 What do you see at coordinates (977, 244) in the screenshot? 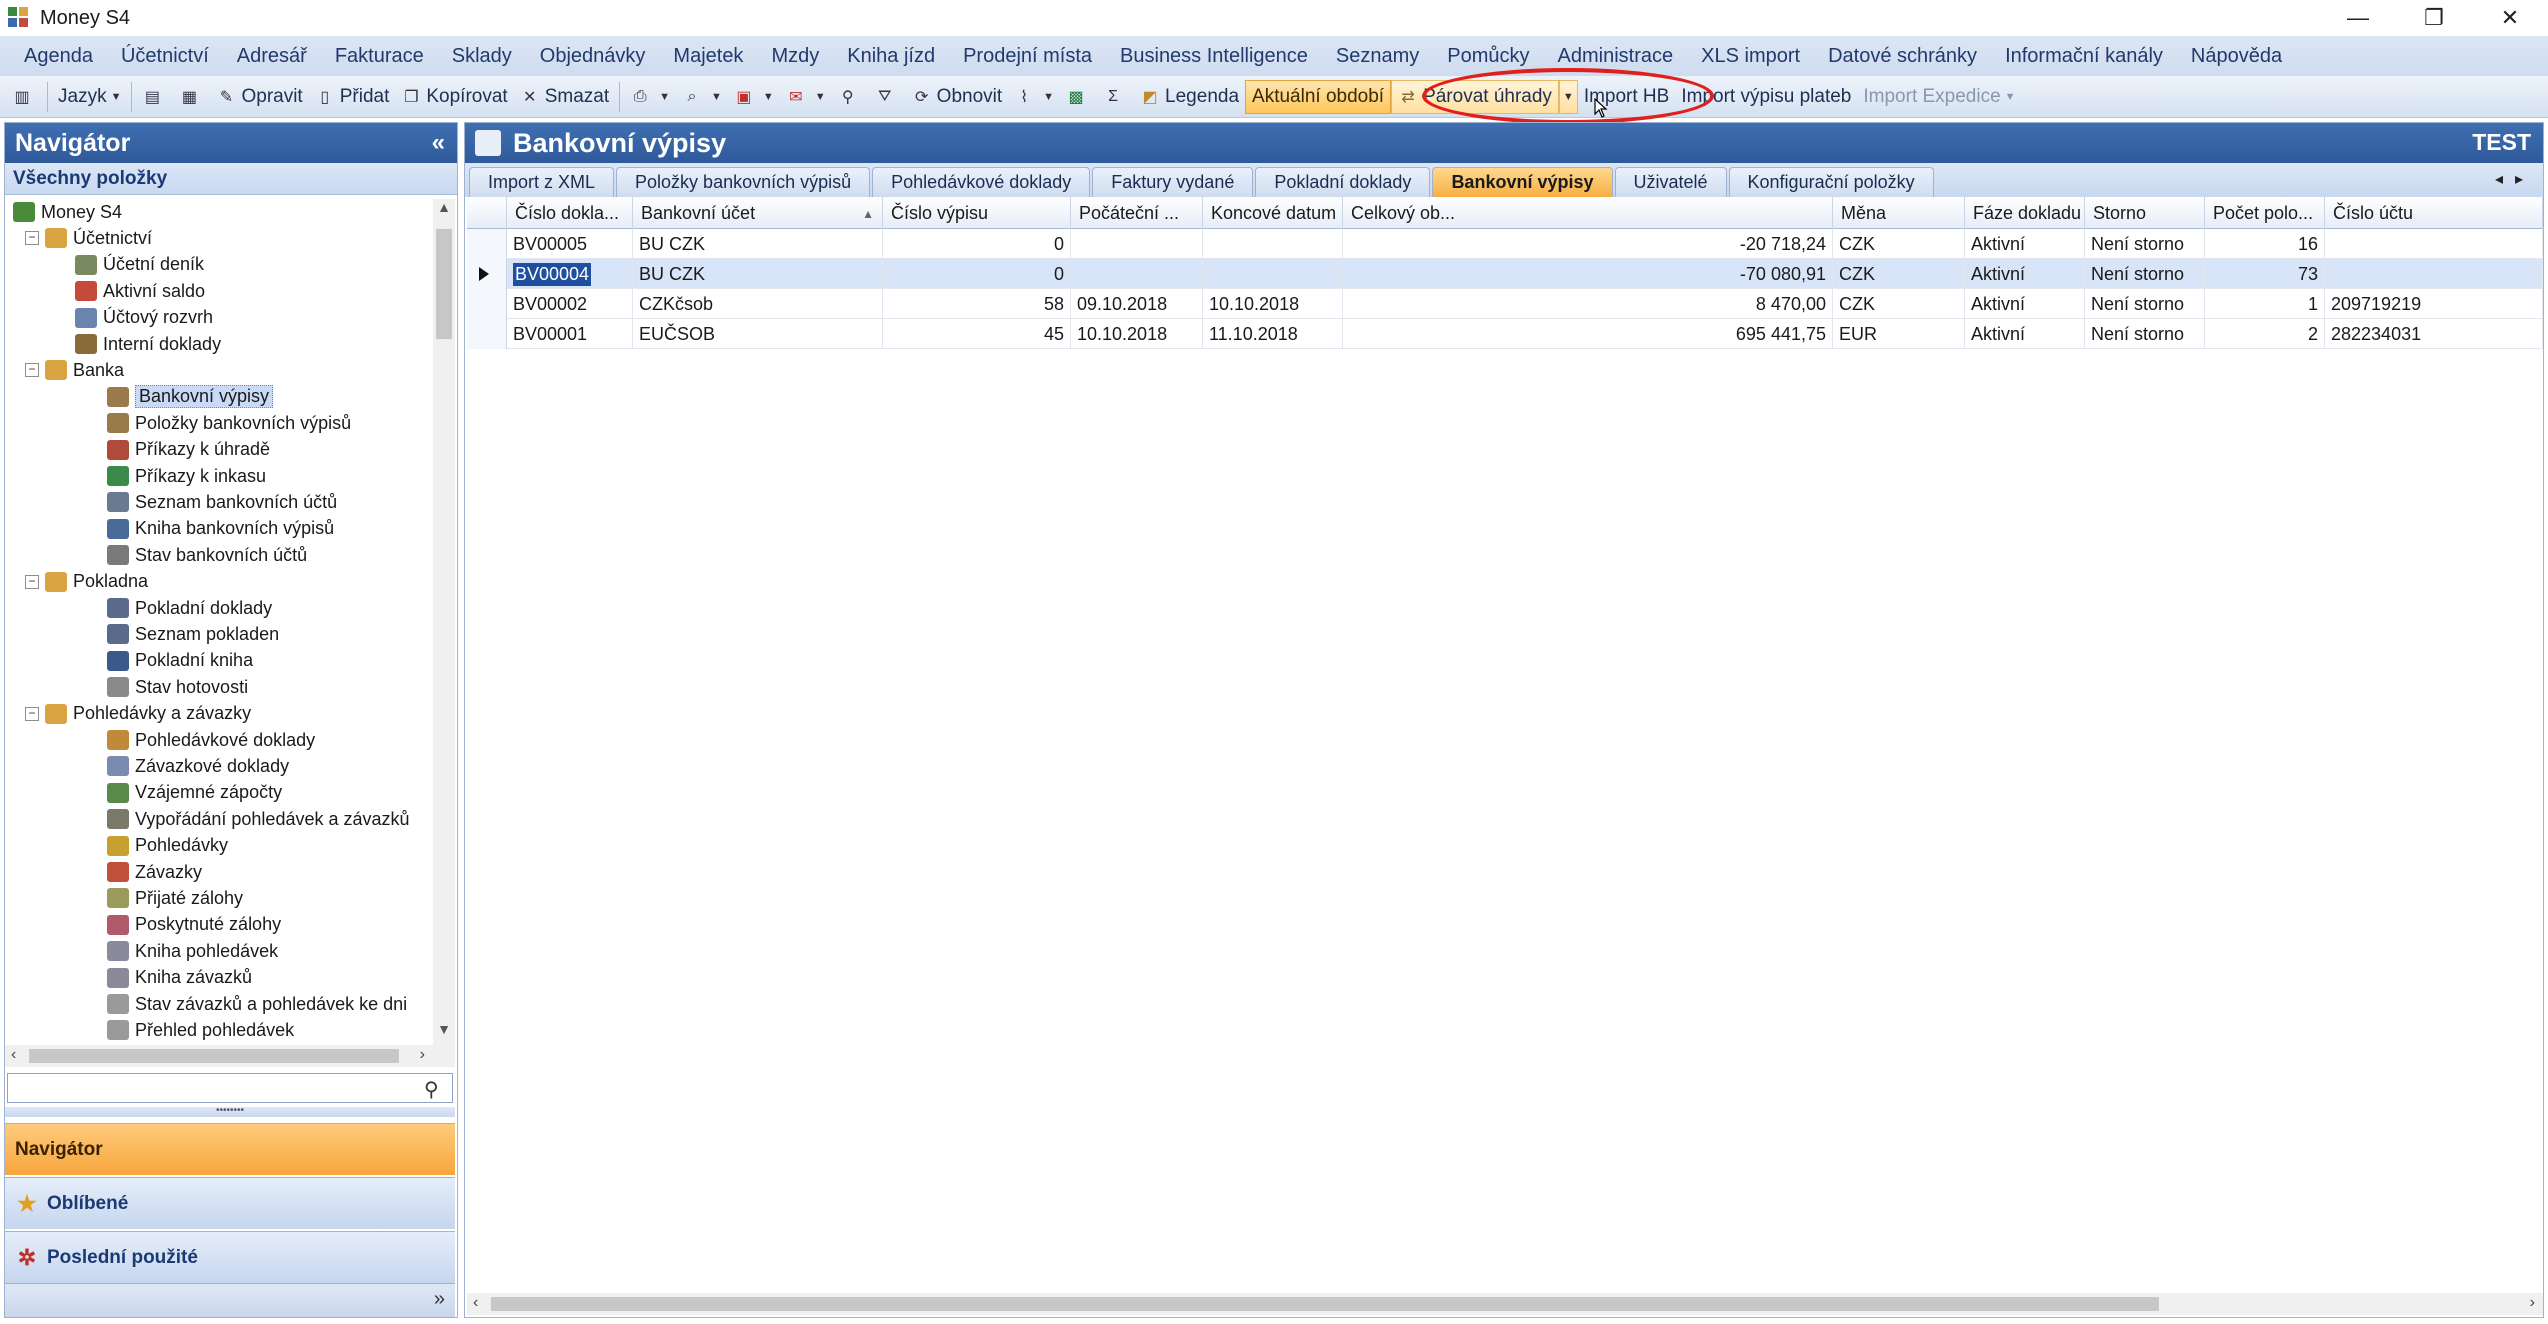
I see `table-cell: 0` at bounding box center [977, 244].